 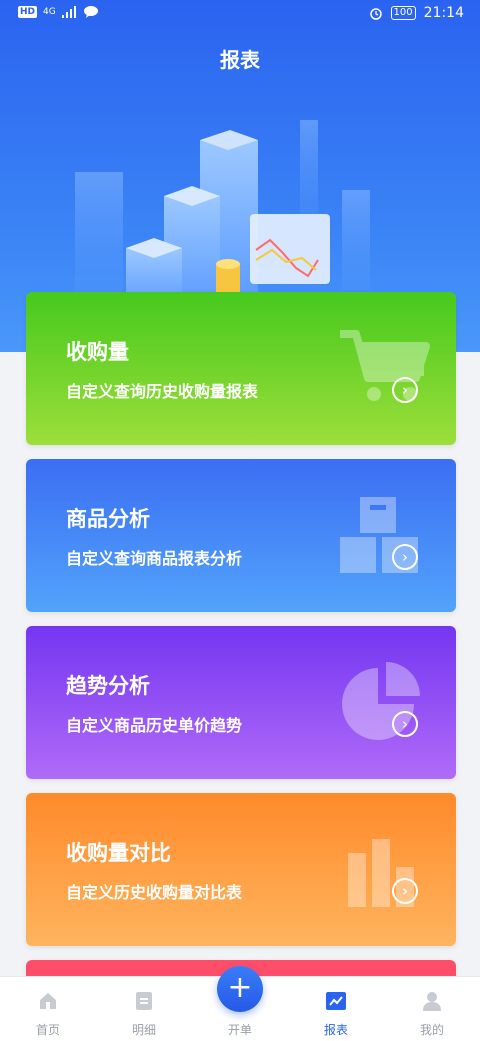 What do you see at coordinates (222, 214) in the screenshot?
I see `report-illustration` at bounding box center [222, 214].